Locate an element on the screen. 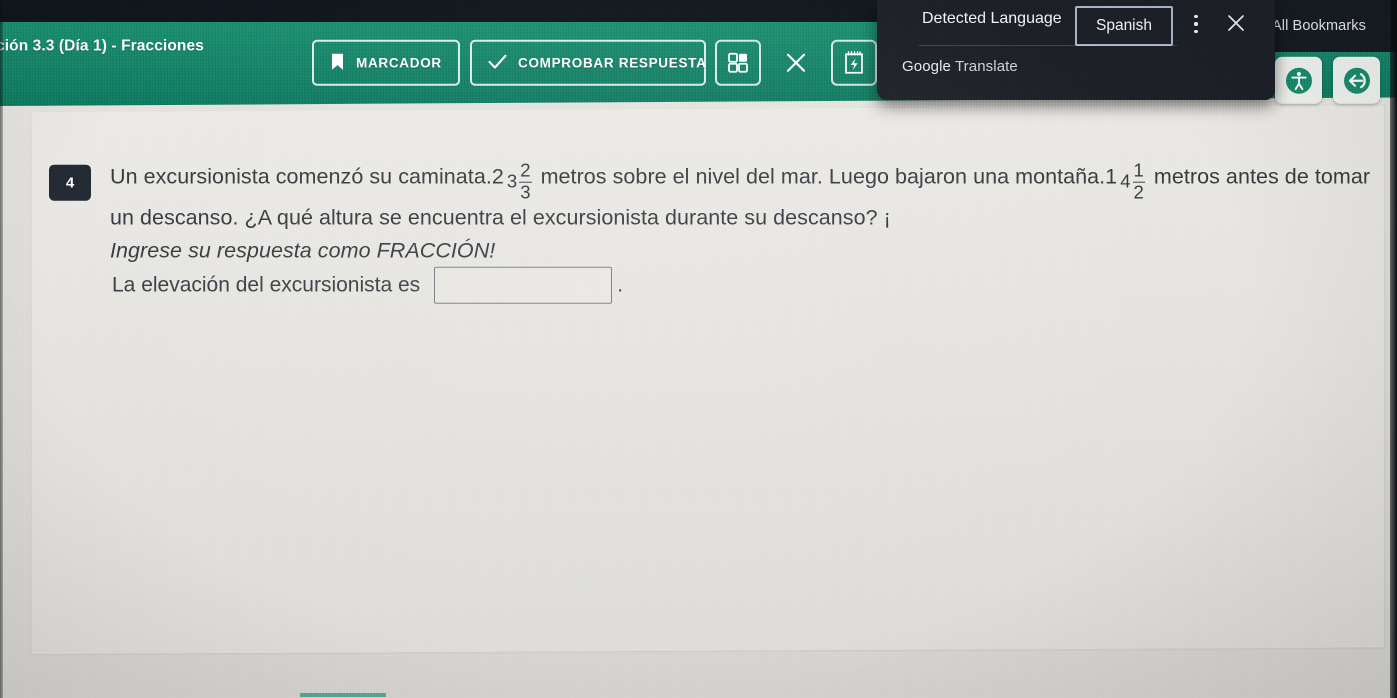 The image size is (1397, 698). question-instruction-italic: Ingrese su respuesta como FRACCIÓN! is located at coordinates (303, 250).